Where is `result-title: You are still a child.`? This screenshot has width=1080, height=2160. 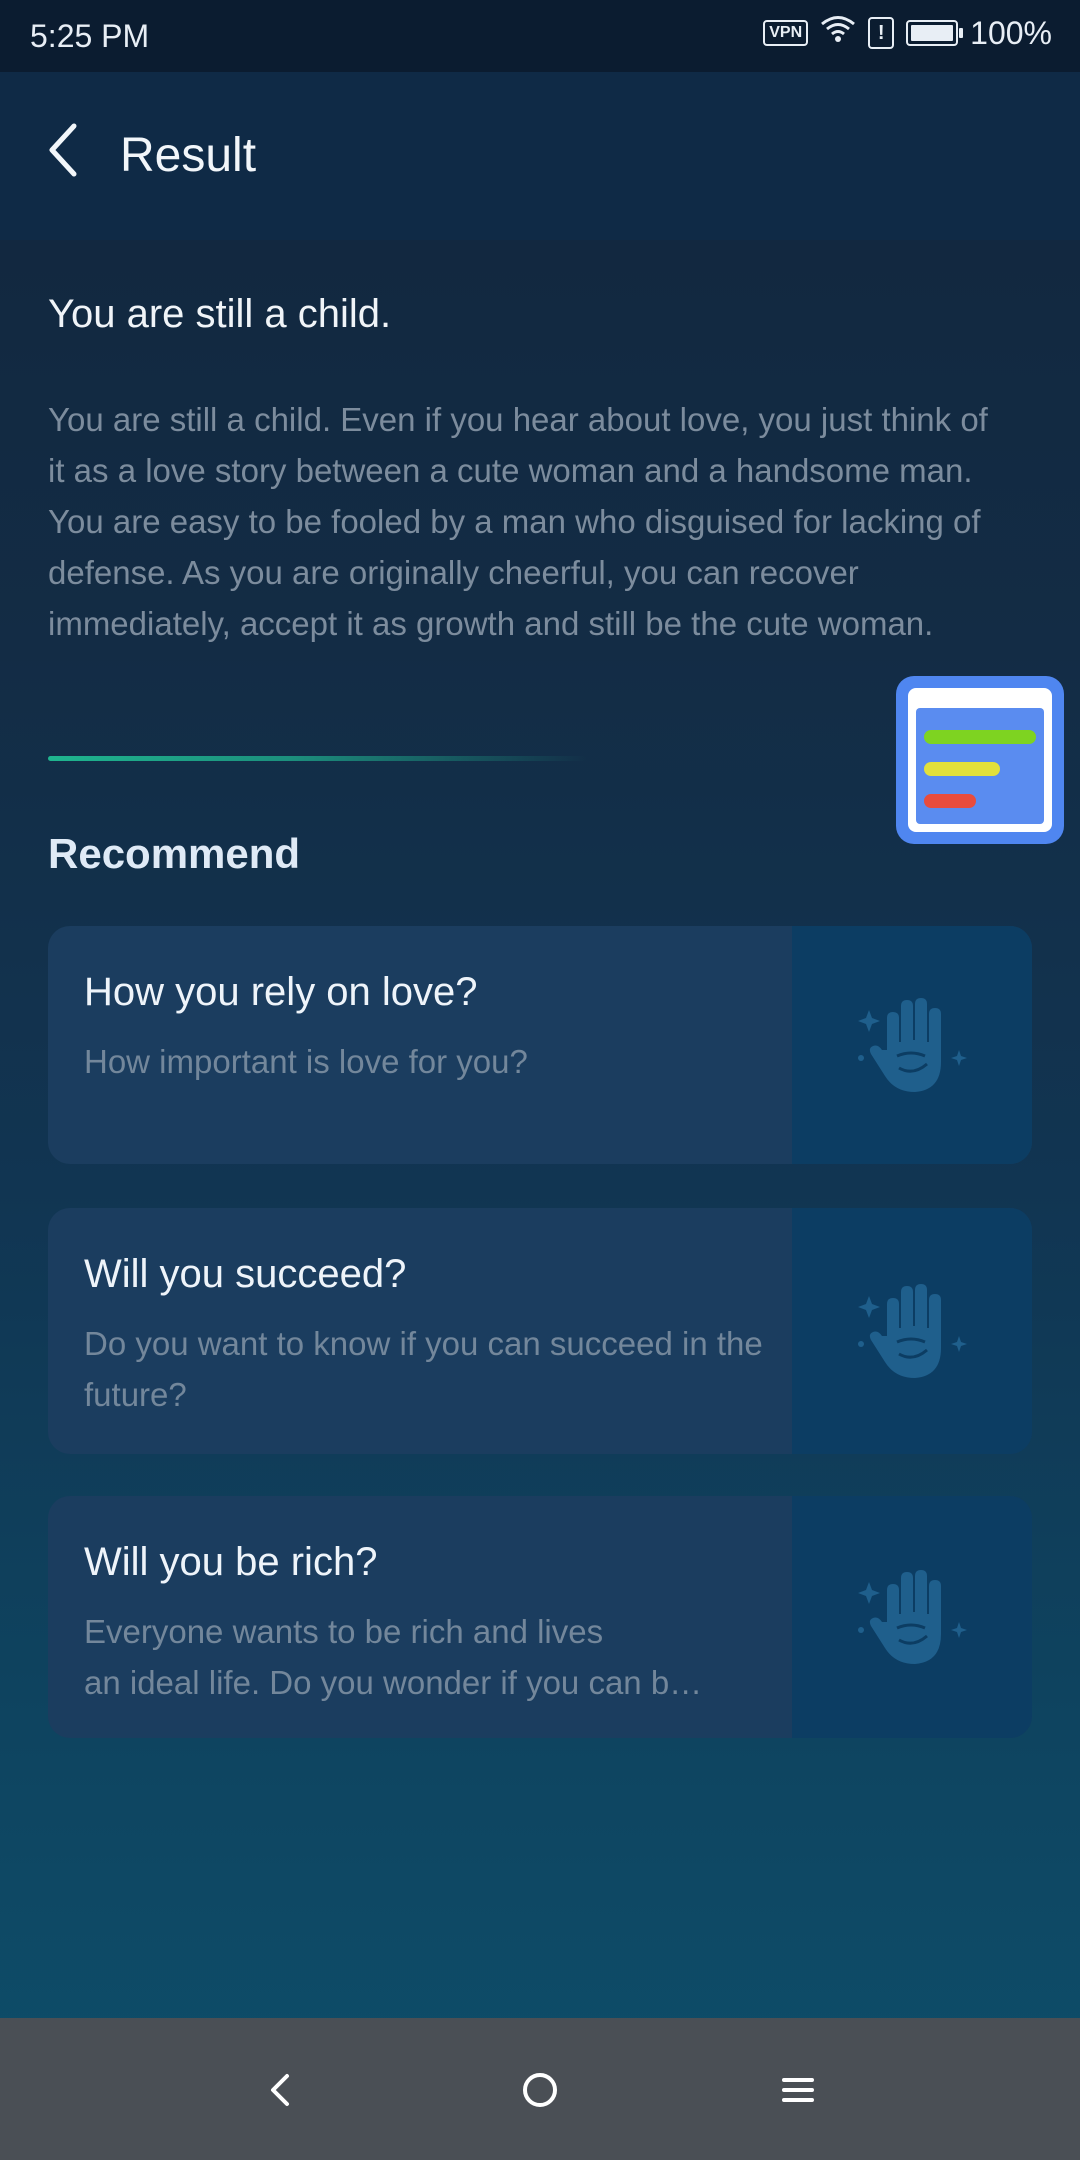 result-title: You are still a child. is located at coordinates (220, 314).